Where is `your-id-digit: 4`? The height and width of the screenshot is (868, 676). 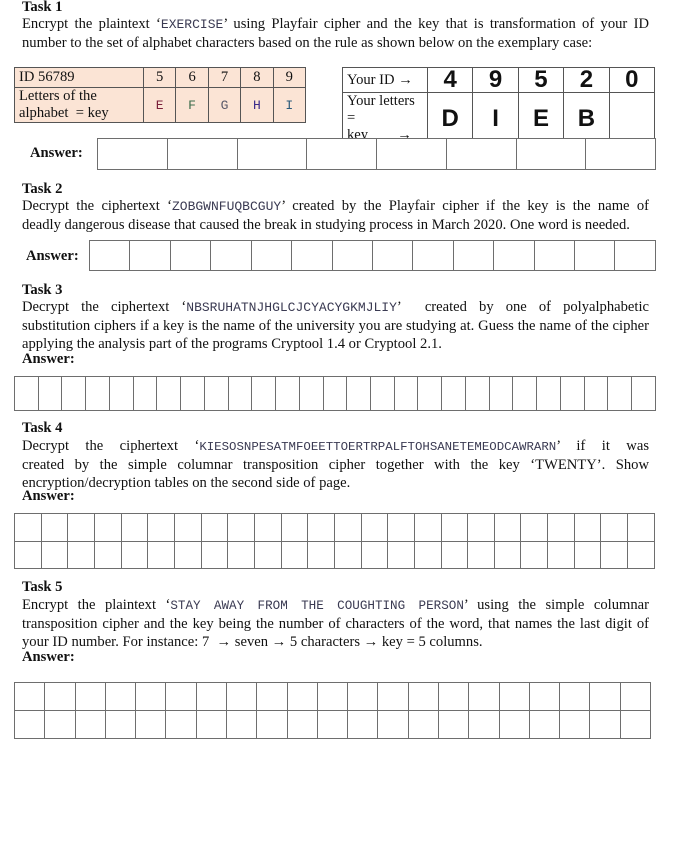 your-id-digit: 4 is located at coordinates (450, 80).